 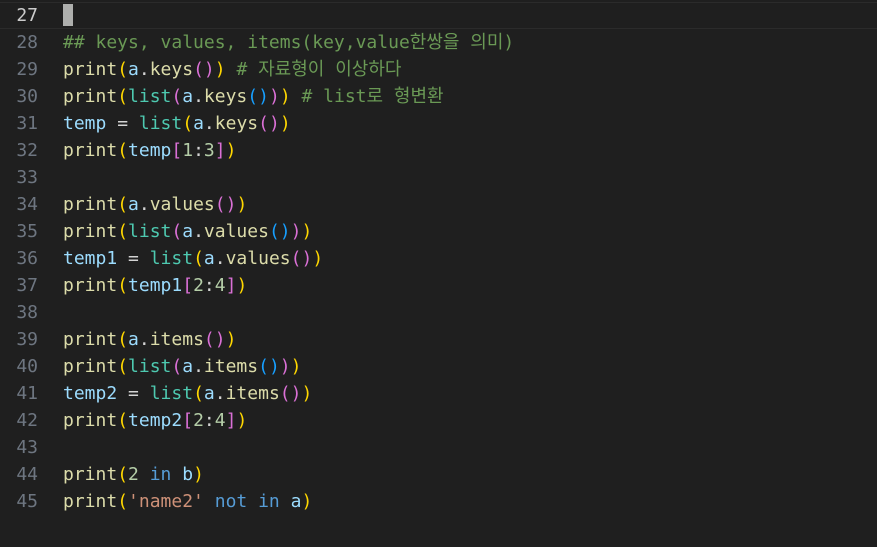 What do you see at coordinates (438, 447) in the screenshot?
I see `code-line: 43` at bounding box center [438, 447].